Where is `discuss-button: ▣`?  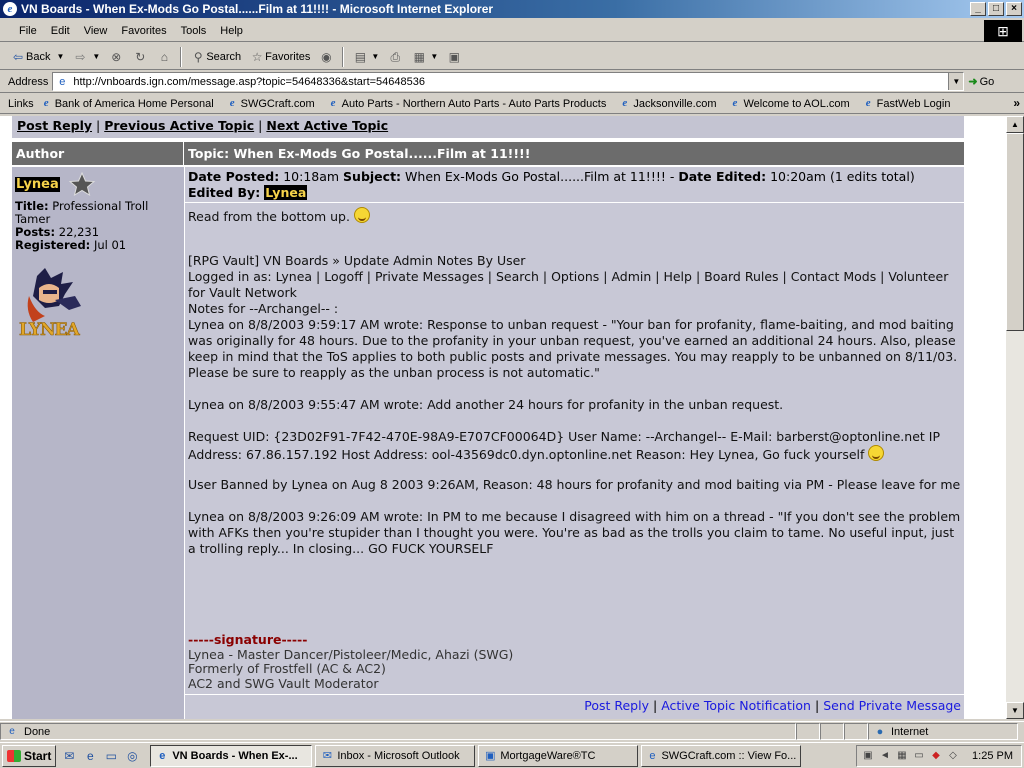
discuss-button: ▣ is located at coordinates (454, 57).